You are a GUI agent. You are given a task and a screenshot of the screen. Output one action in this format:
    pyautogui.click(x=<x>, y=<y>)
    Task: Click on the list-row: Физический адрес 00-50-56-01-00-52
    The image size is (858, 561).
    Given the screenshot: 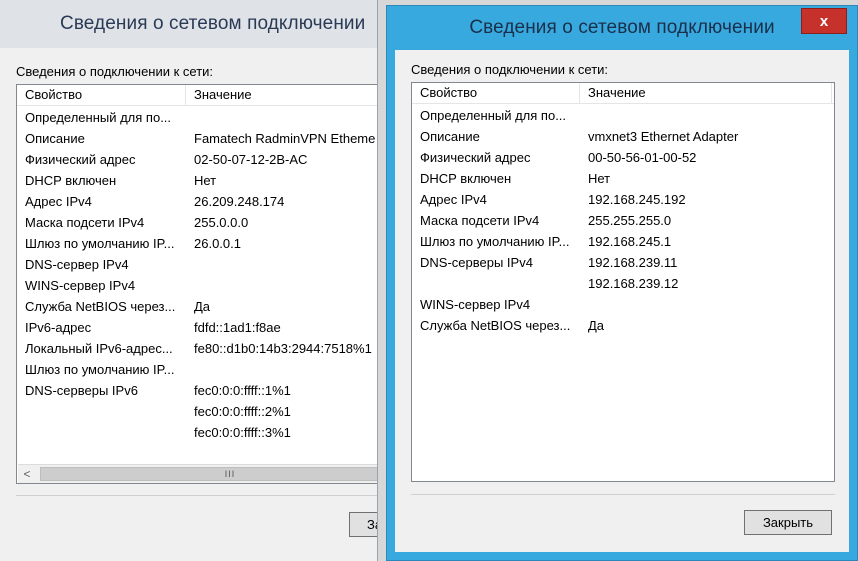 What is the action you would take?
    pyautogui.click(x=623, y=157)
    